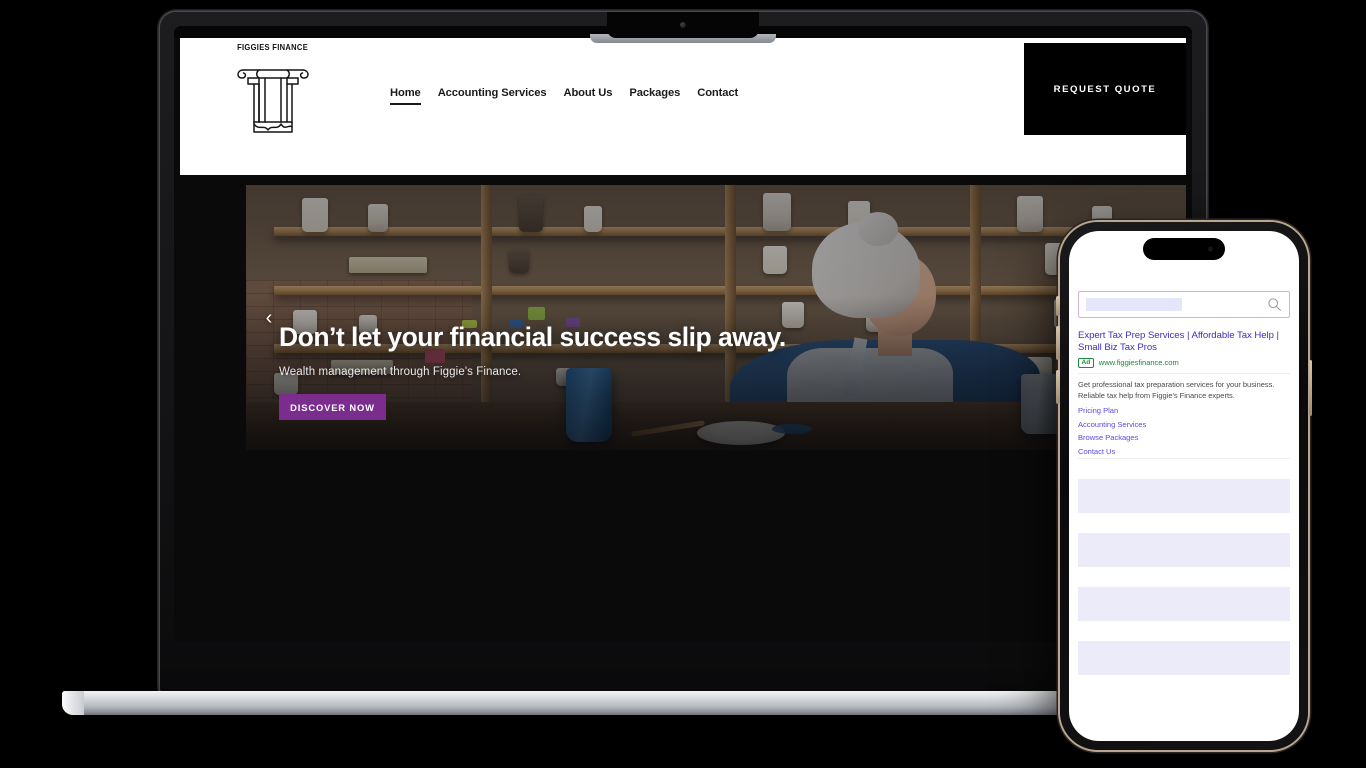 Image resolution: width=1366 pixels, height=768 pixels. Describe the element at coordinates (1105, 89) in the screenshot. I see `request-quote-button: REQUEST QUOTE` at that location.